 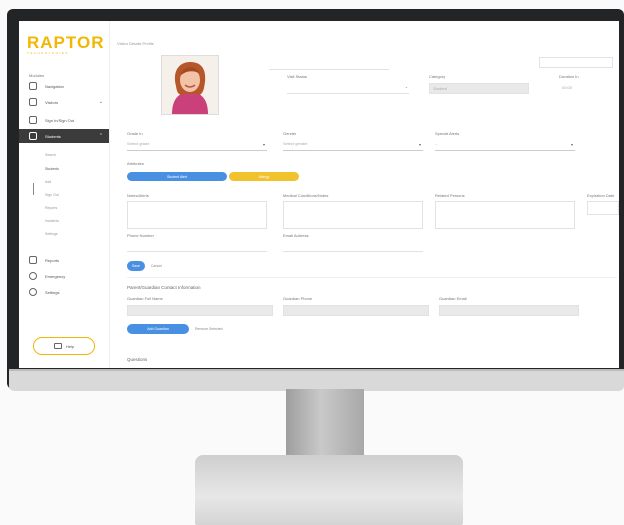 I want to click on breadcrumb: Visitor Details Profile, so click(x=135, y=43).